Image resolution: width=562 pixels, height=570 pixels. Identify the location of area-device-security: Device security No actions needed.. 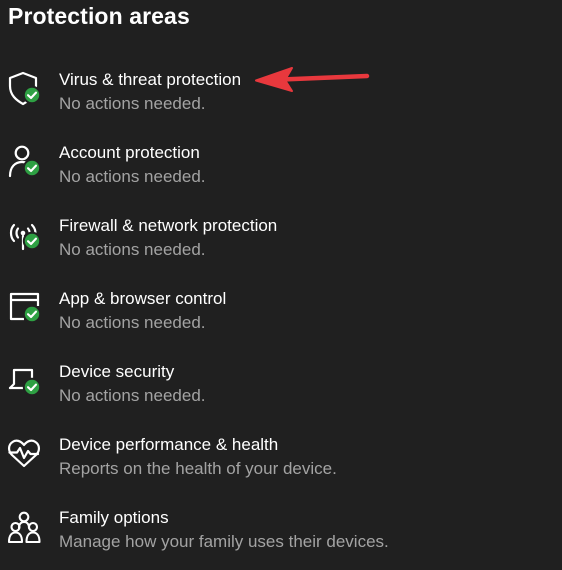
(220, 392).